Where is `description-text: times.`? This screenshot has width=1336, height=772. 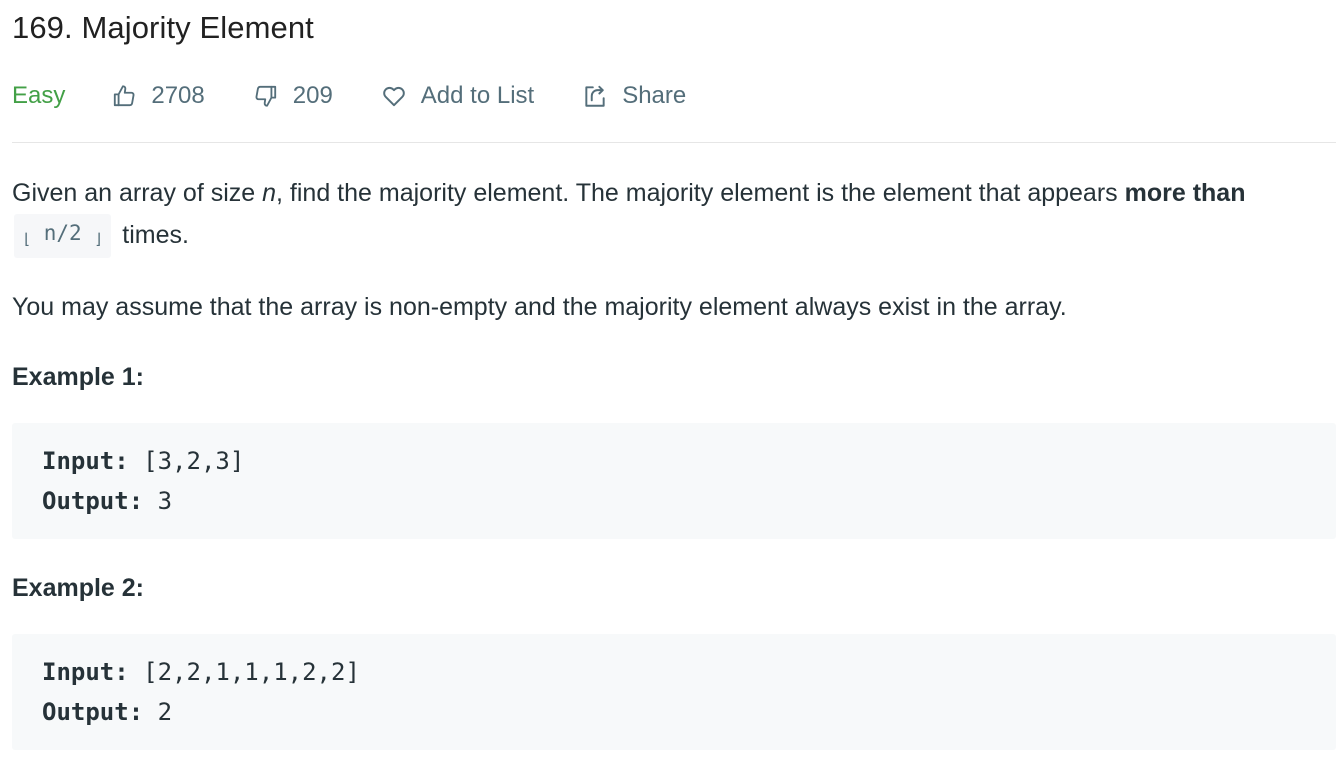 description-text: times. is located at coordinates (152, 235).